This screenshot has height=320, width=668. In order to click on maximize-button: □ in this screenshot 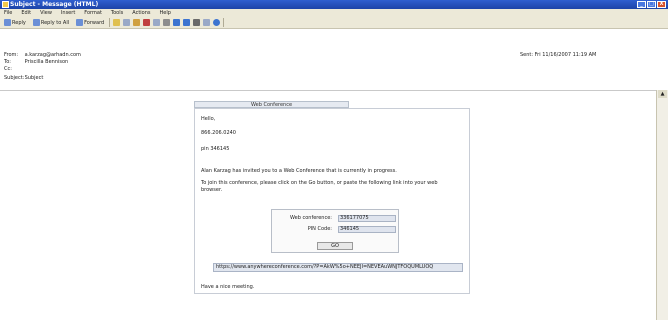, I will do `click(651, 4)`.